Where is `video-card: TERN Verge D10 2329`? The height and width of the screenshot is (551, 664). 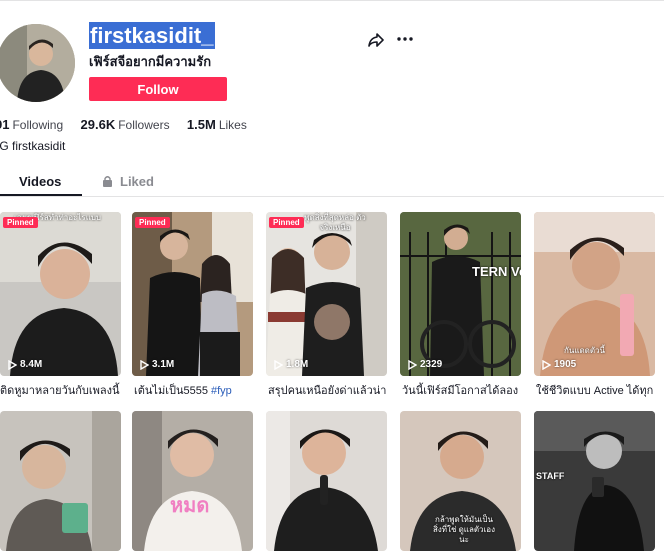 video-card: TERN Verge D10 2329 is located at coordinates (460, 294).